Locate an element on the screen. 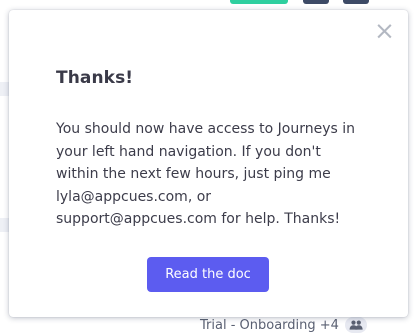 This screenshot has height=334, width=419. modal-message-line: within the next few hours, just ping me is located at coordinates (193, 174).